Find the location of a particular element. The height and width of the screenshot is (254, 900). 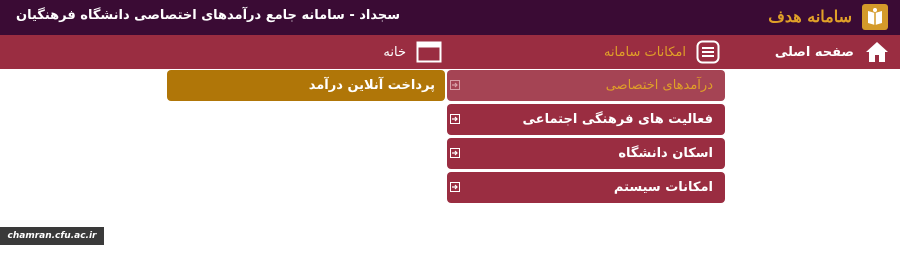

brand-name: سامانه هدف is located at coordinates (810, 16).